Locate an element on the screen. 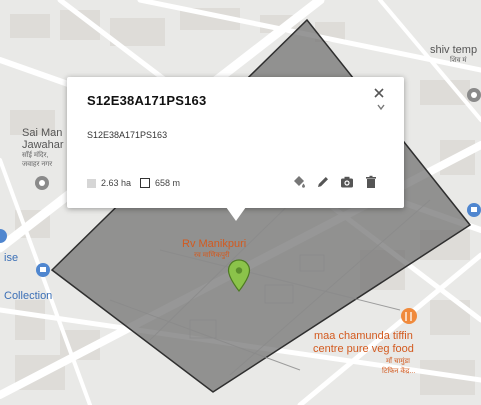  perimeter-value: 658 m is located at coordinates (168, 183).